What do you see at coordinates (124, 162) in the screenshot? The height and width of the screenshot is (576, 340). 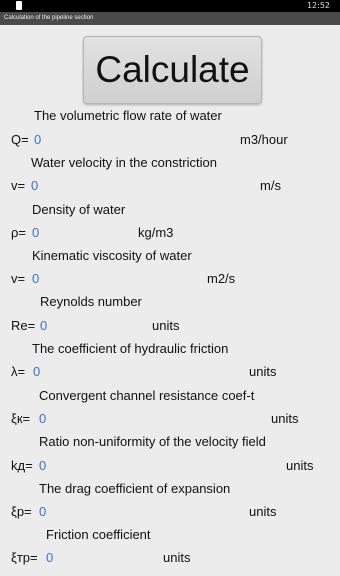 I see `param-label-velocity: Water velocity in the constriction` at bounding box center [124, 162].